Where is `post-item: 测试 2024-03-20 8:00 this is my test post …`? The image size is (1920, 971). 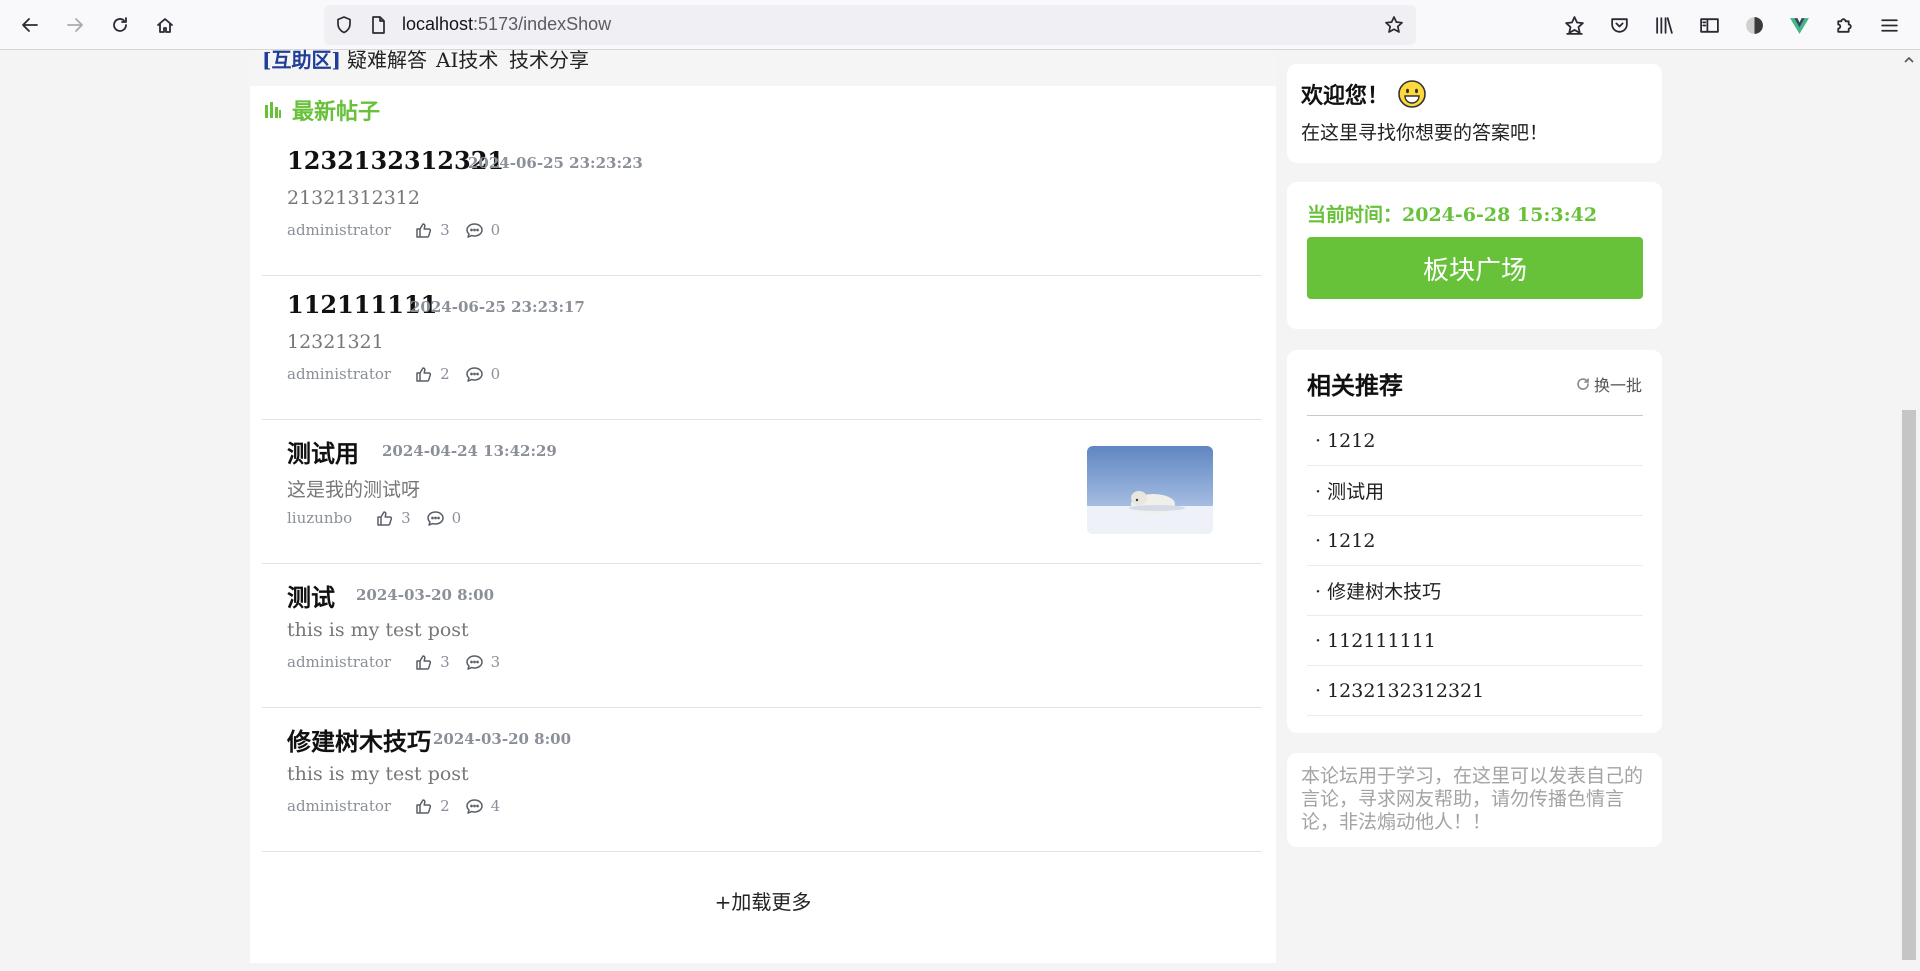 post-item: 测试 2024-03-20 8:00 this is my test post … is located at coordinates (762, 636).